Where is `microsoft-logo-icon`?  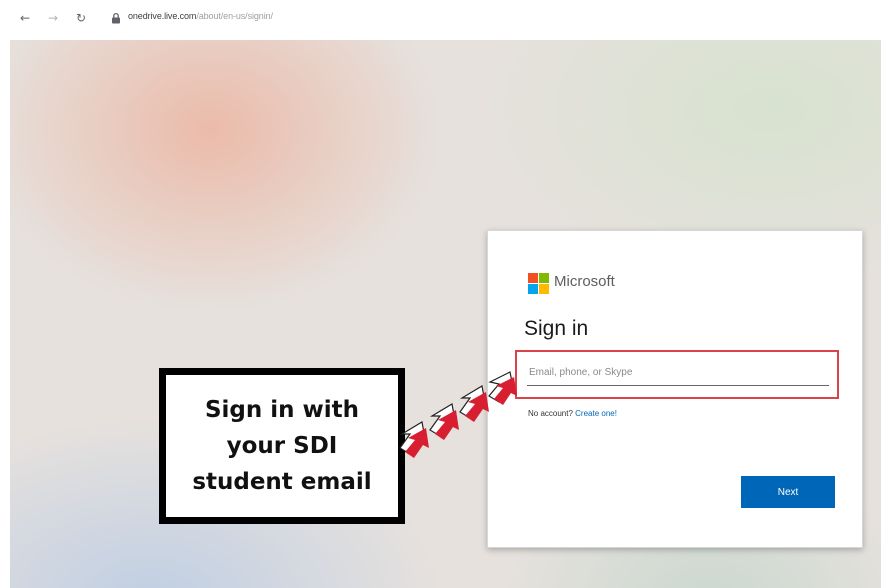 microsoft-logo-icon is located at coordinates (538, 283).